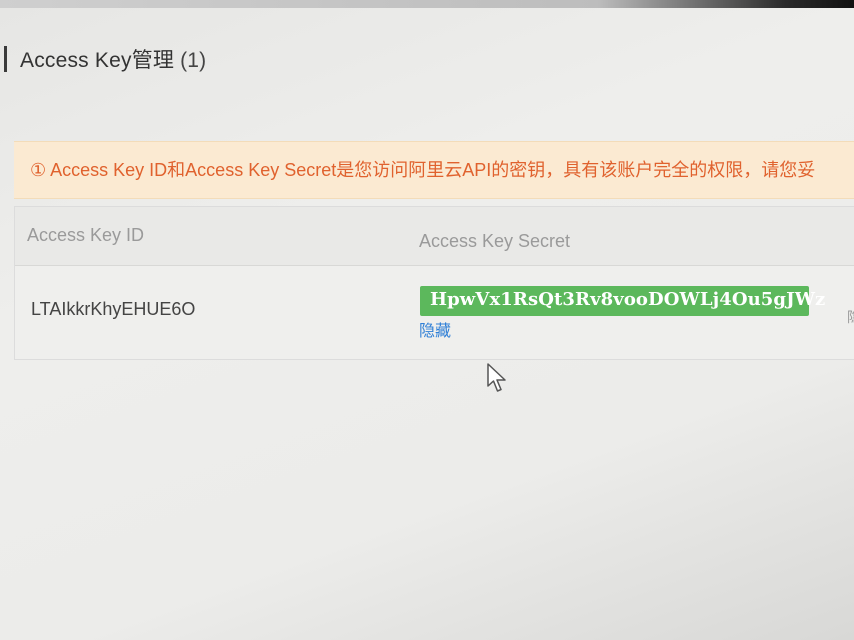 Image resolution: width=854 pixels, height=640 pixels. What do you see at coordinates (193, 60) in the screenshot?
I see `key-count: (1)` at bounding box center [193, 60].